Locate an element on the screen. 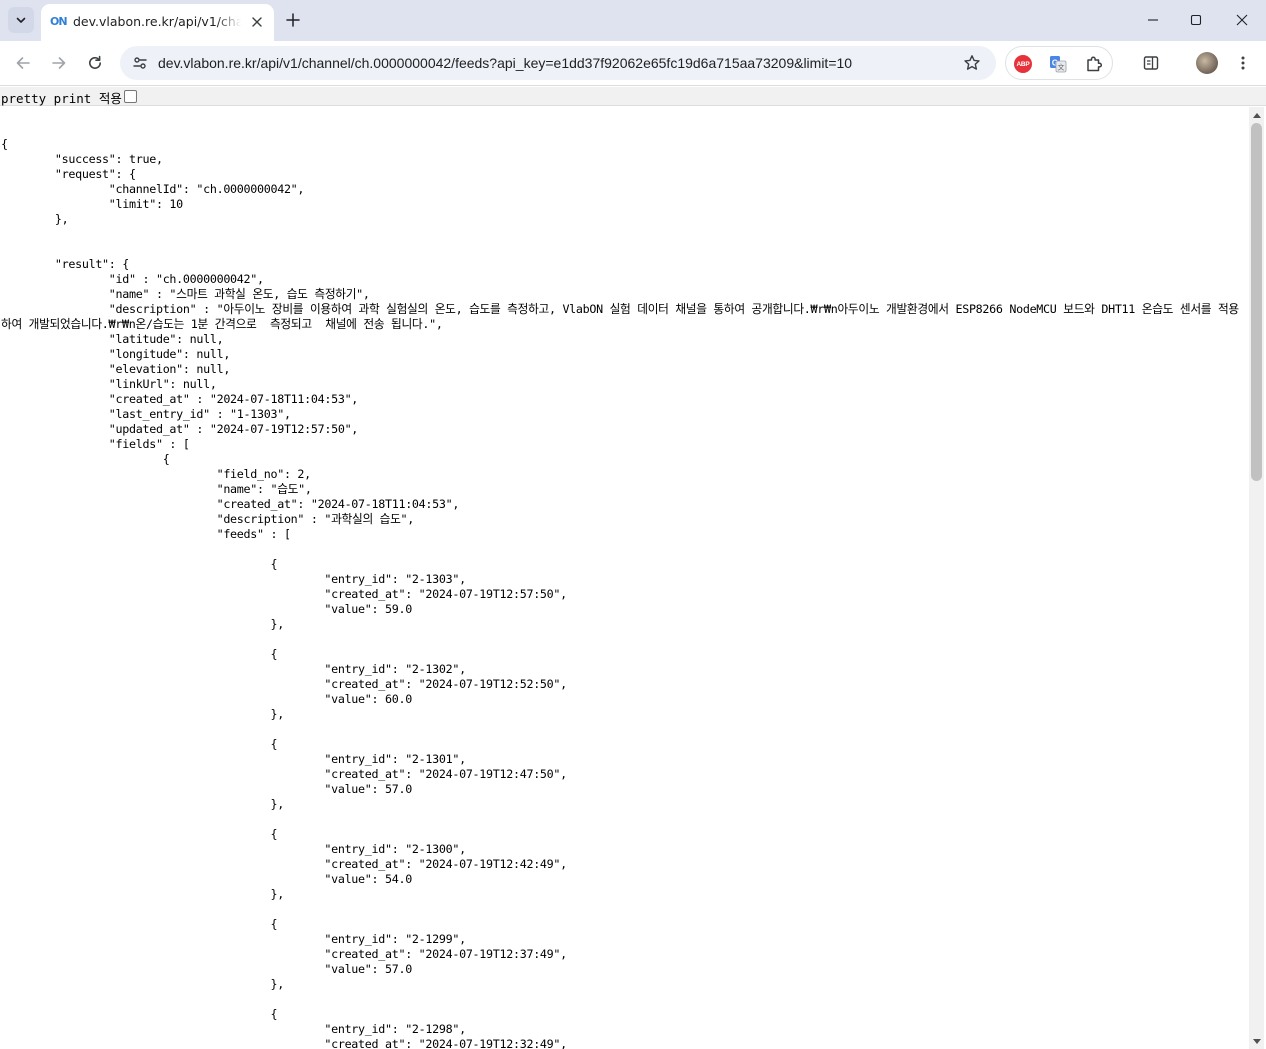  adblock-plus-button: ABP is located at coordinates (1023, 64).